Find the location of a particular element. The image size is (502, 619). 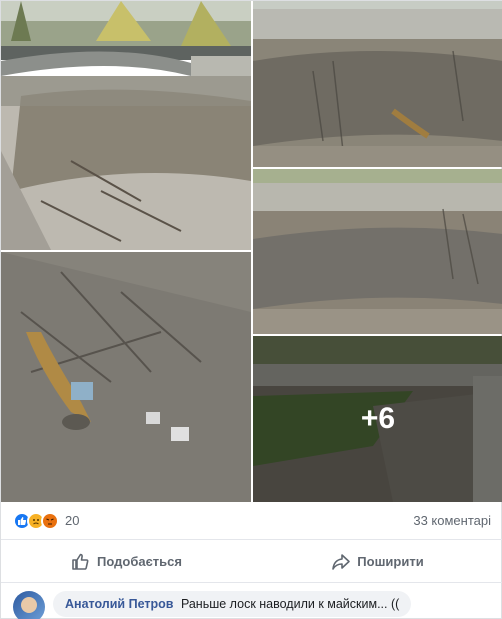

comments-count: 33 коментарі is located at coordinates (452, 520).